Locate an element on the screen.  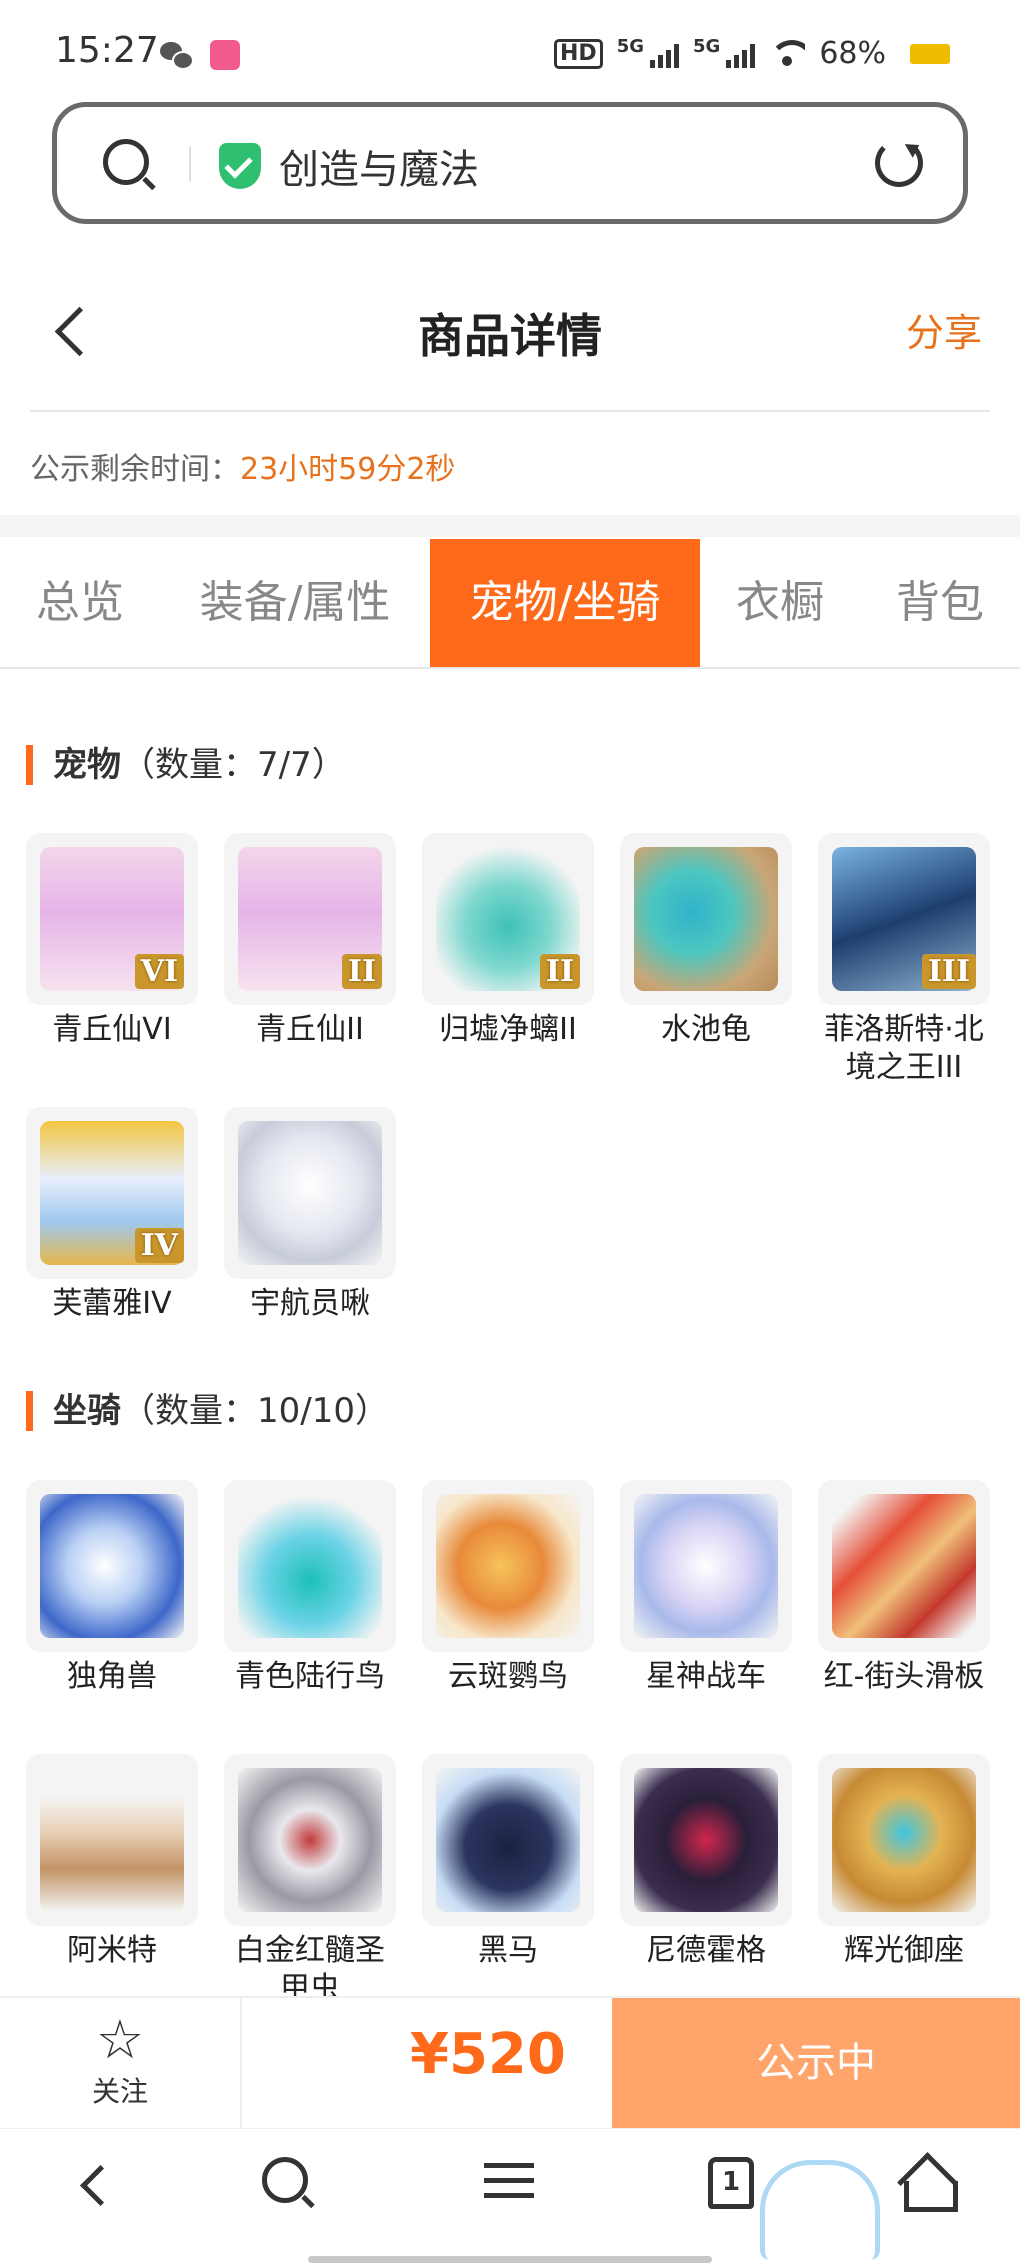
pets-section-title: 宠物（数量：7/7） is located at coordinates (186, 765).